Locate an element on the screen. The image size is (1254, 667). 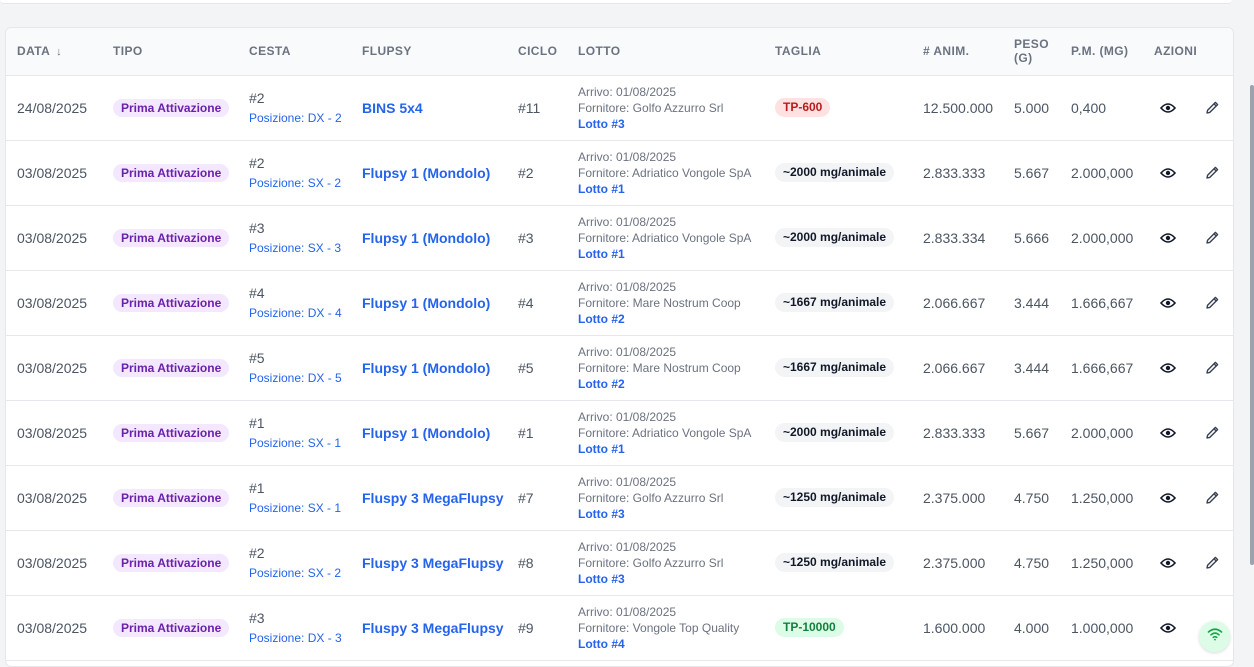
cell-taglia: TP-10000 is located at coordinates (838, 627).